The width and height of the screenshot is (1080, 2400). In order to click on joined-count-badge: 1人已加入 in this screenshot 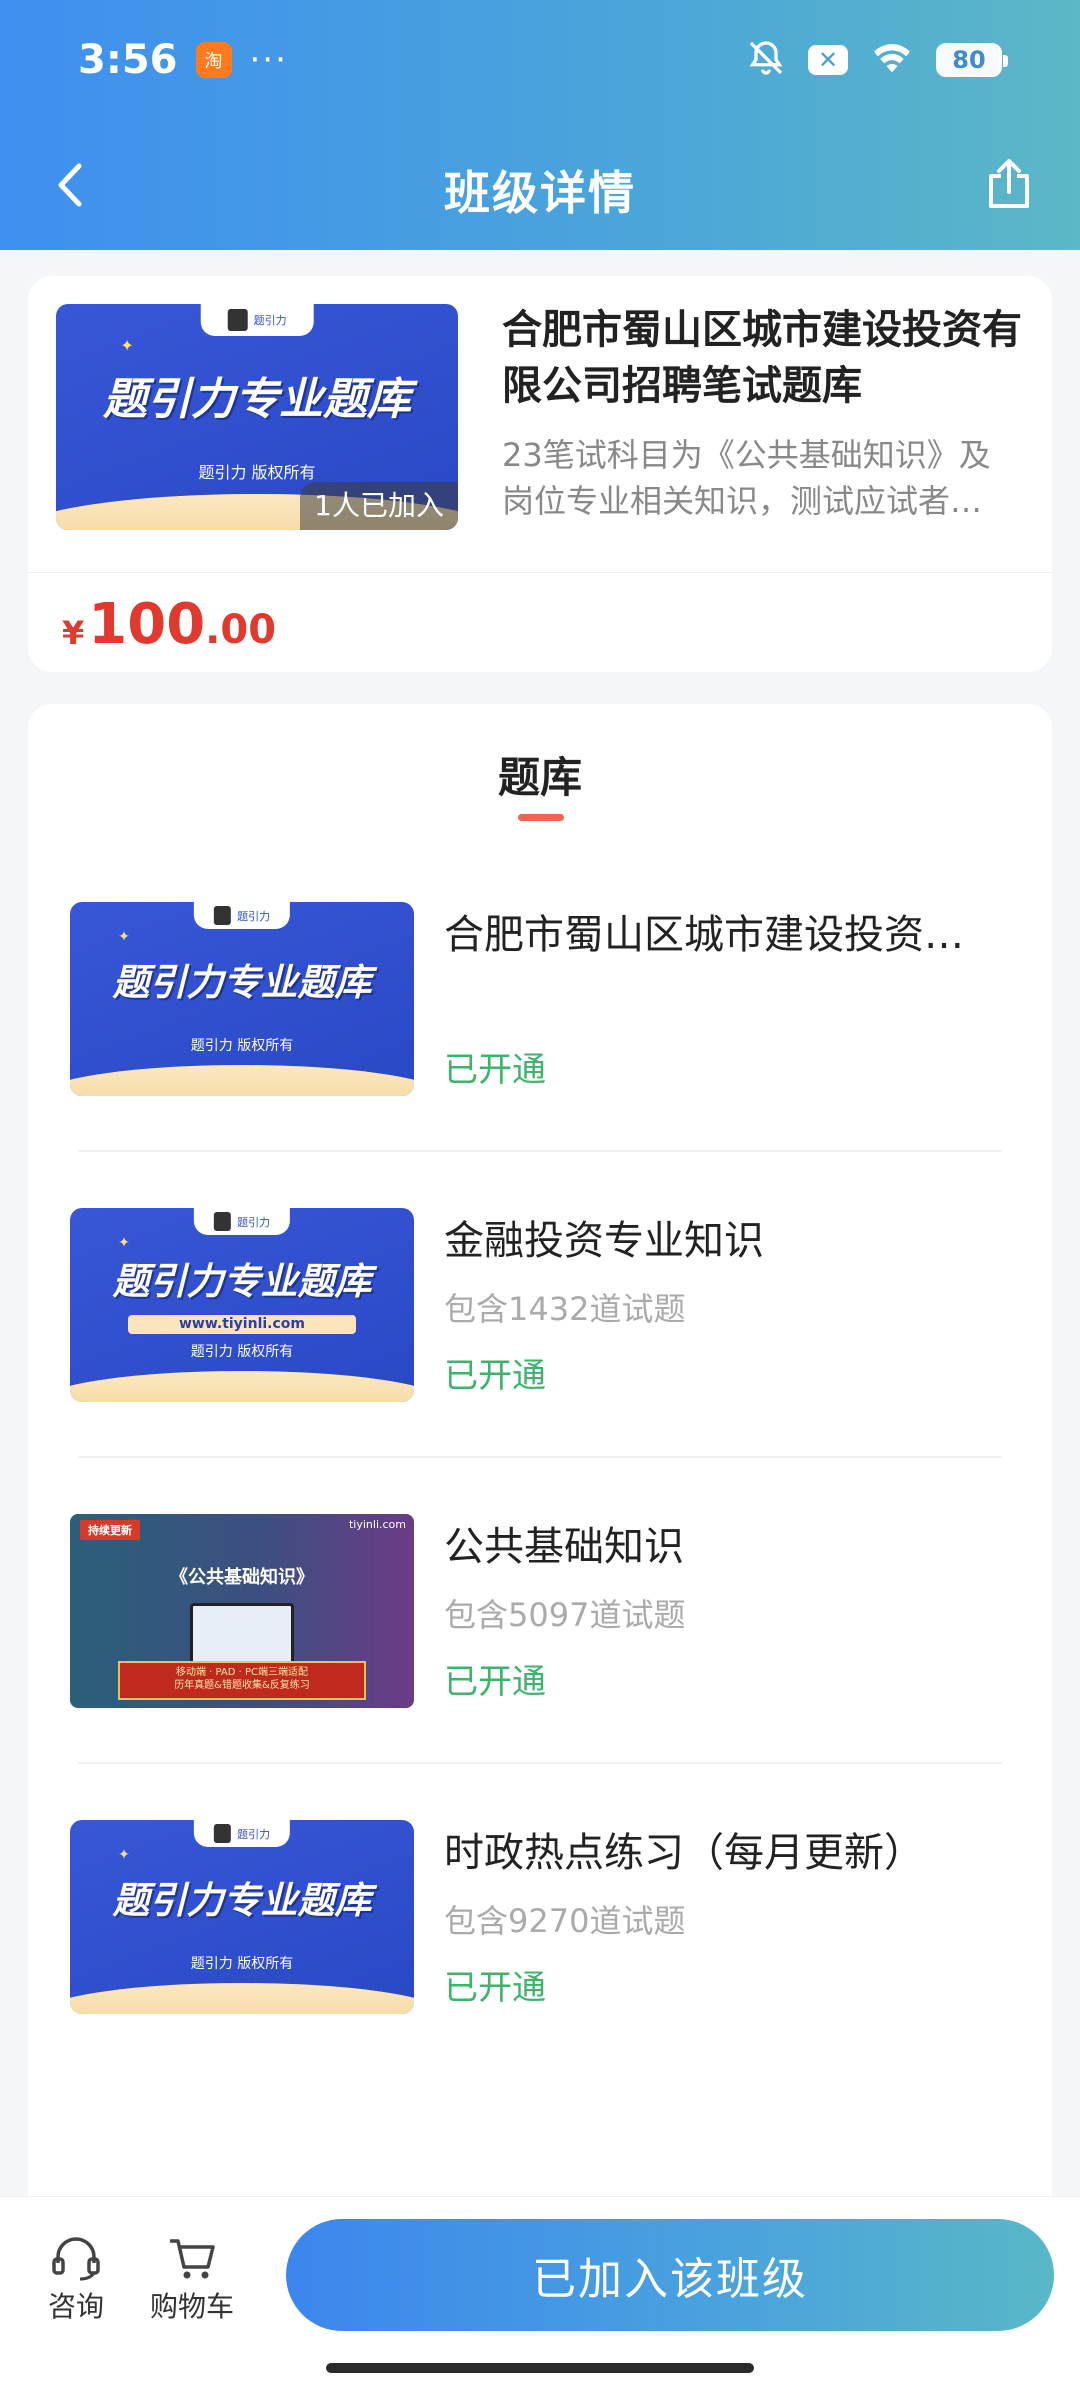, I will do `click(379, 506)`.